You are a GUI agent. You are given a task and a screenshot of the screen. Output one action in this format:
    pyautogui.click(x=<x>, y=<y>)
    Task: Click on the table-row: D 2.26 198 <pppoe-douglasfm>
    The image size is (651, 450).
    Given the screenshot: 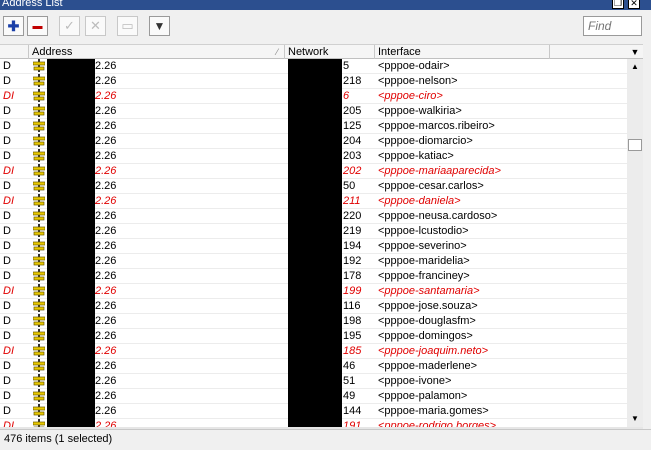 What is the action you would take?
    pyautogui.click(x=313, y=322)
    